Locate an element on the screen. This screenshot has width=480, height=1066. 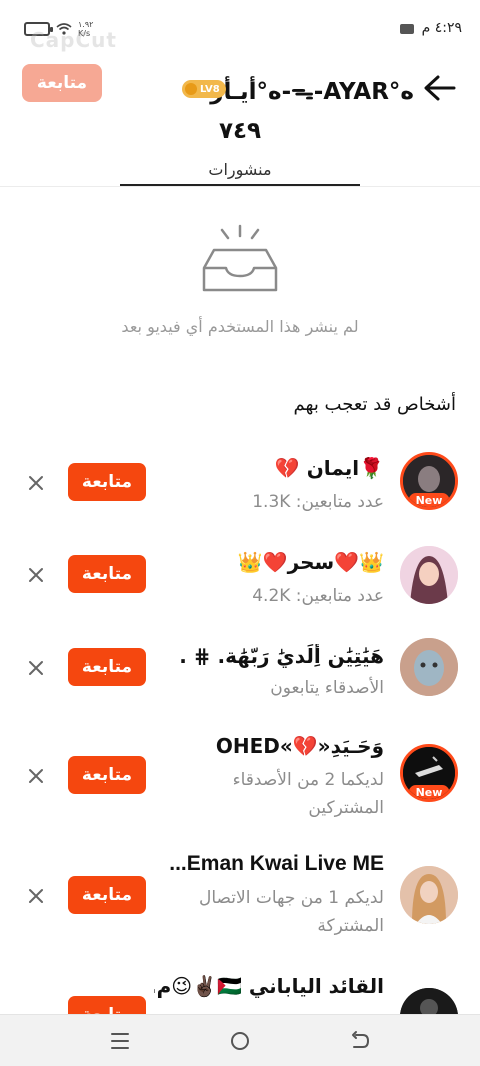
menu-icon is located at coordinates (120, 1041).